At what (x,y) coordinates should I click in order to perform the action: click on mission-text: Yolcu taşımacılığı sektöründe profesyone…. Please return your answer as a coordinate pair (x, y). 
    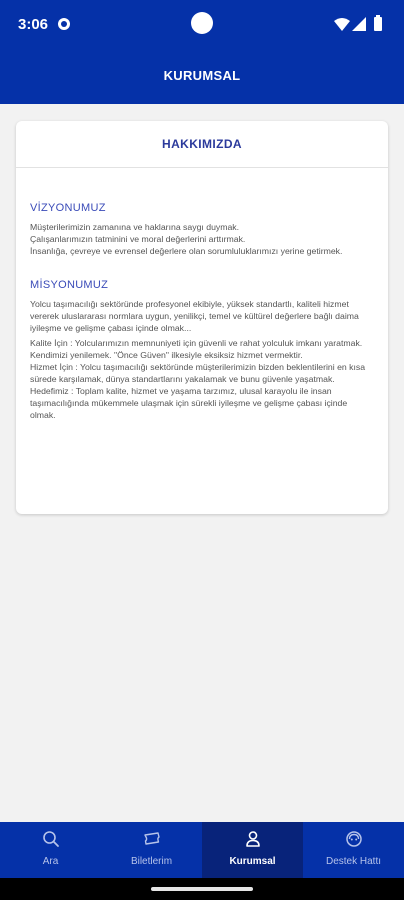
    Looking at the image, I should click on (194, 316).